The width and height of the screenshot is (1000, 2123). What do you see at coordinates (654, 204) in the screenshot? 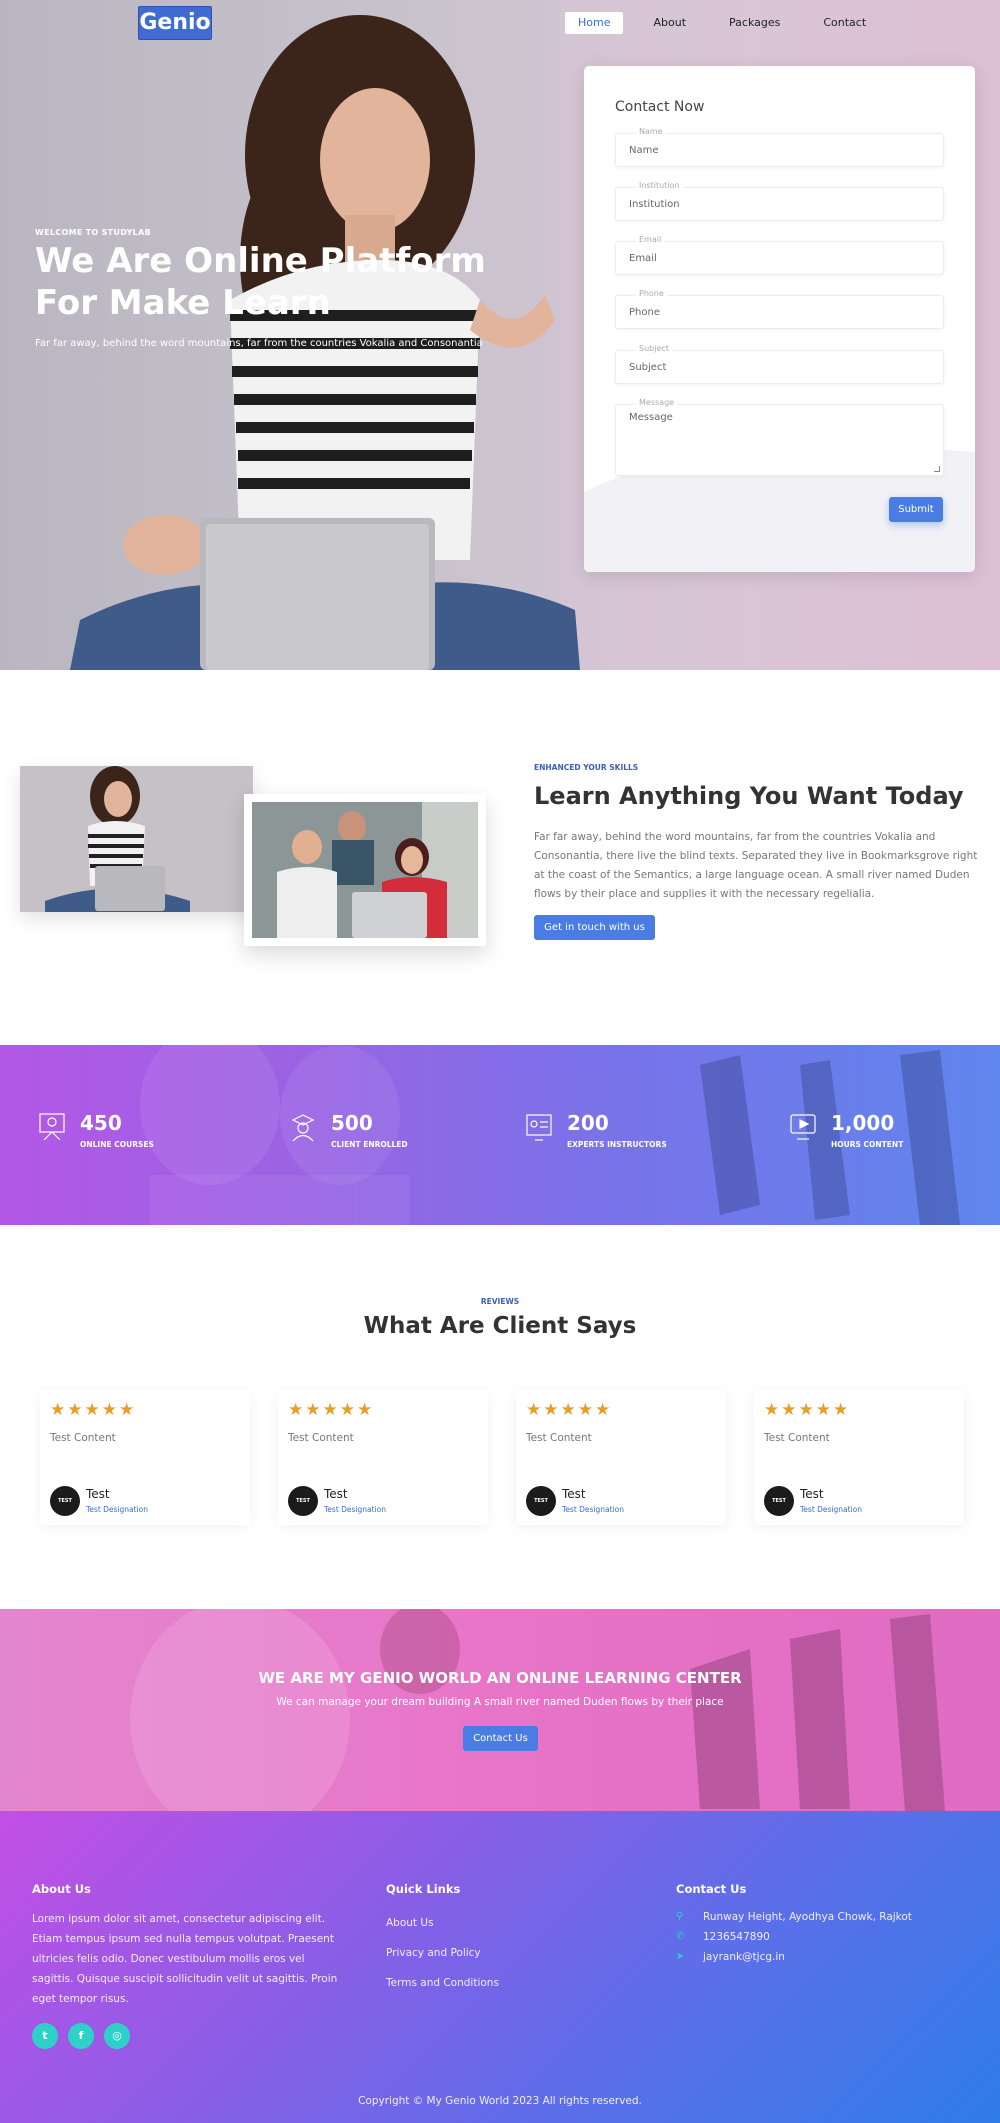
I see `institution-field-placeholder: Institution` at bounding box center [654, 204].